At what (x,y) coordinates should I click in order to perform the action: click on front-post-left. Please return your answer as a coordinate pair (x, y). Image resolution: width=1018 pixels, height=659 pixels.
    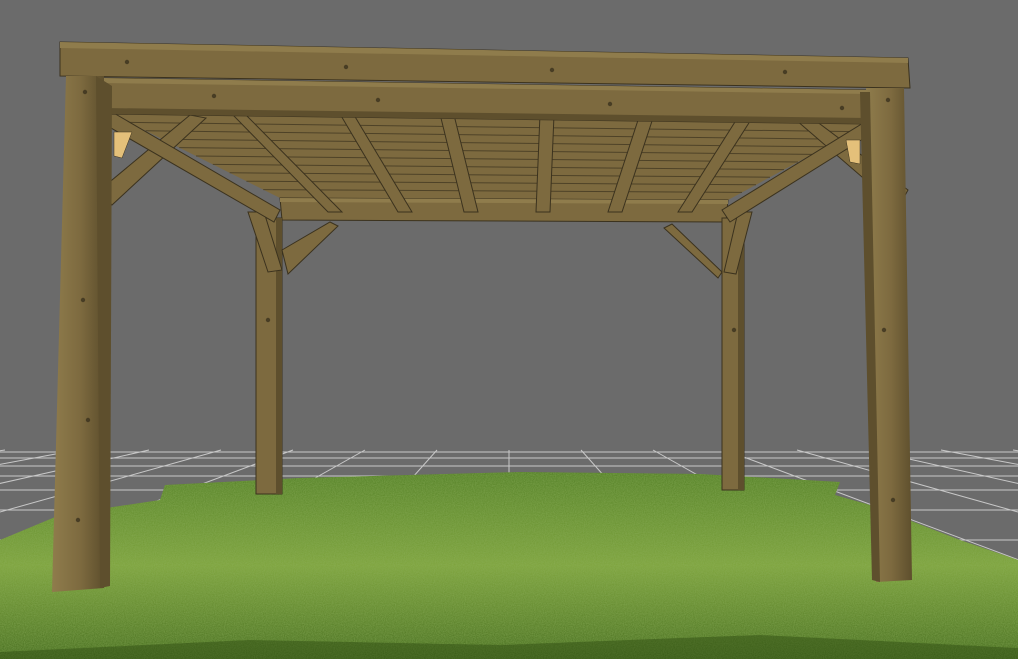
    Looking at the image, I should click on (82, 334).